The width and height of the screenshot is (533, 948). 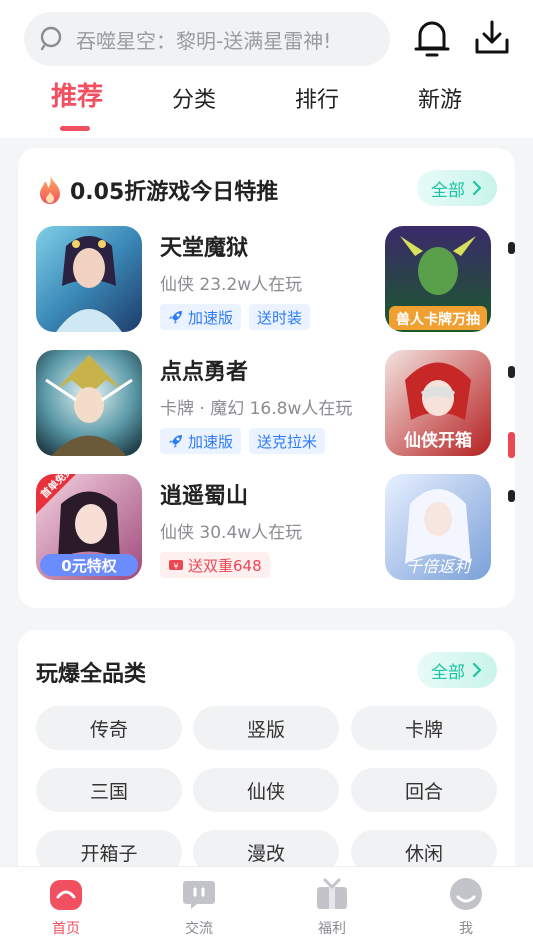 I want to click on tag-gift: 送克拉米, so click(x=287, y=441).